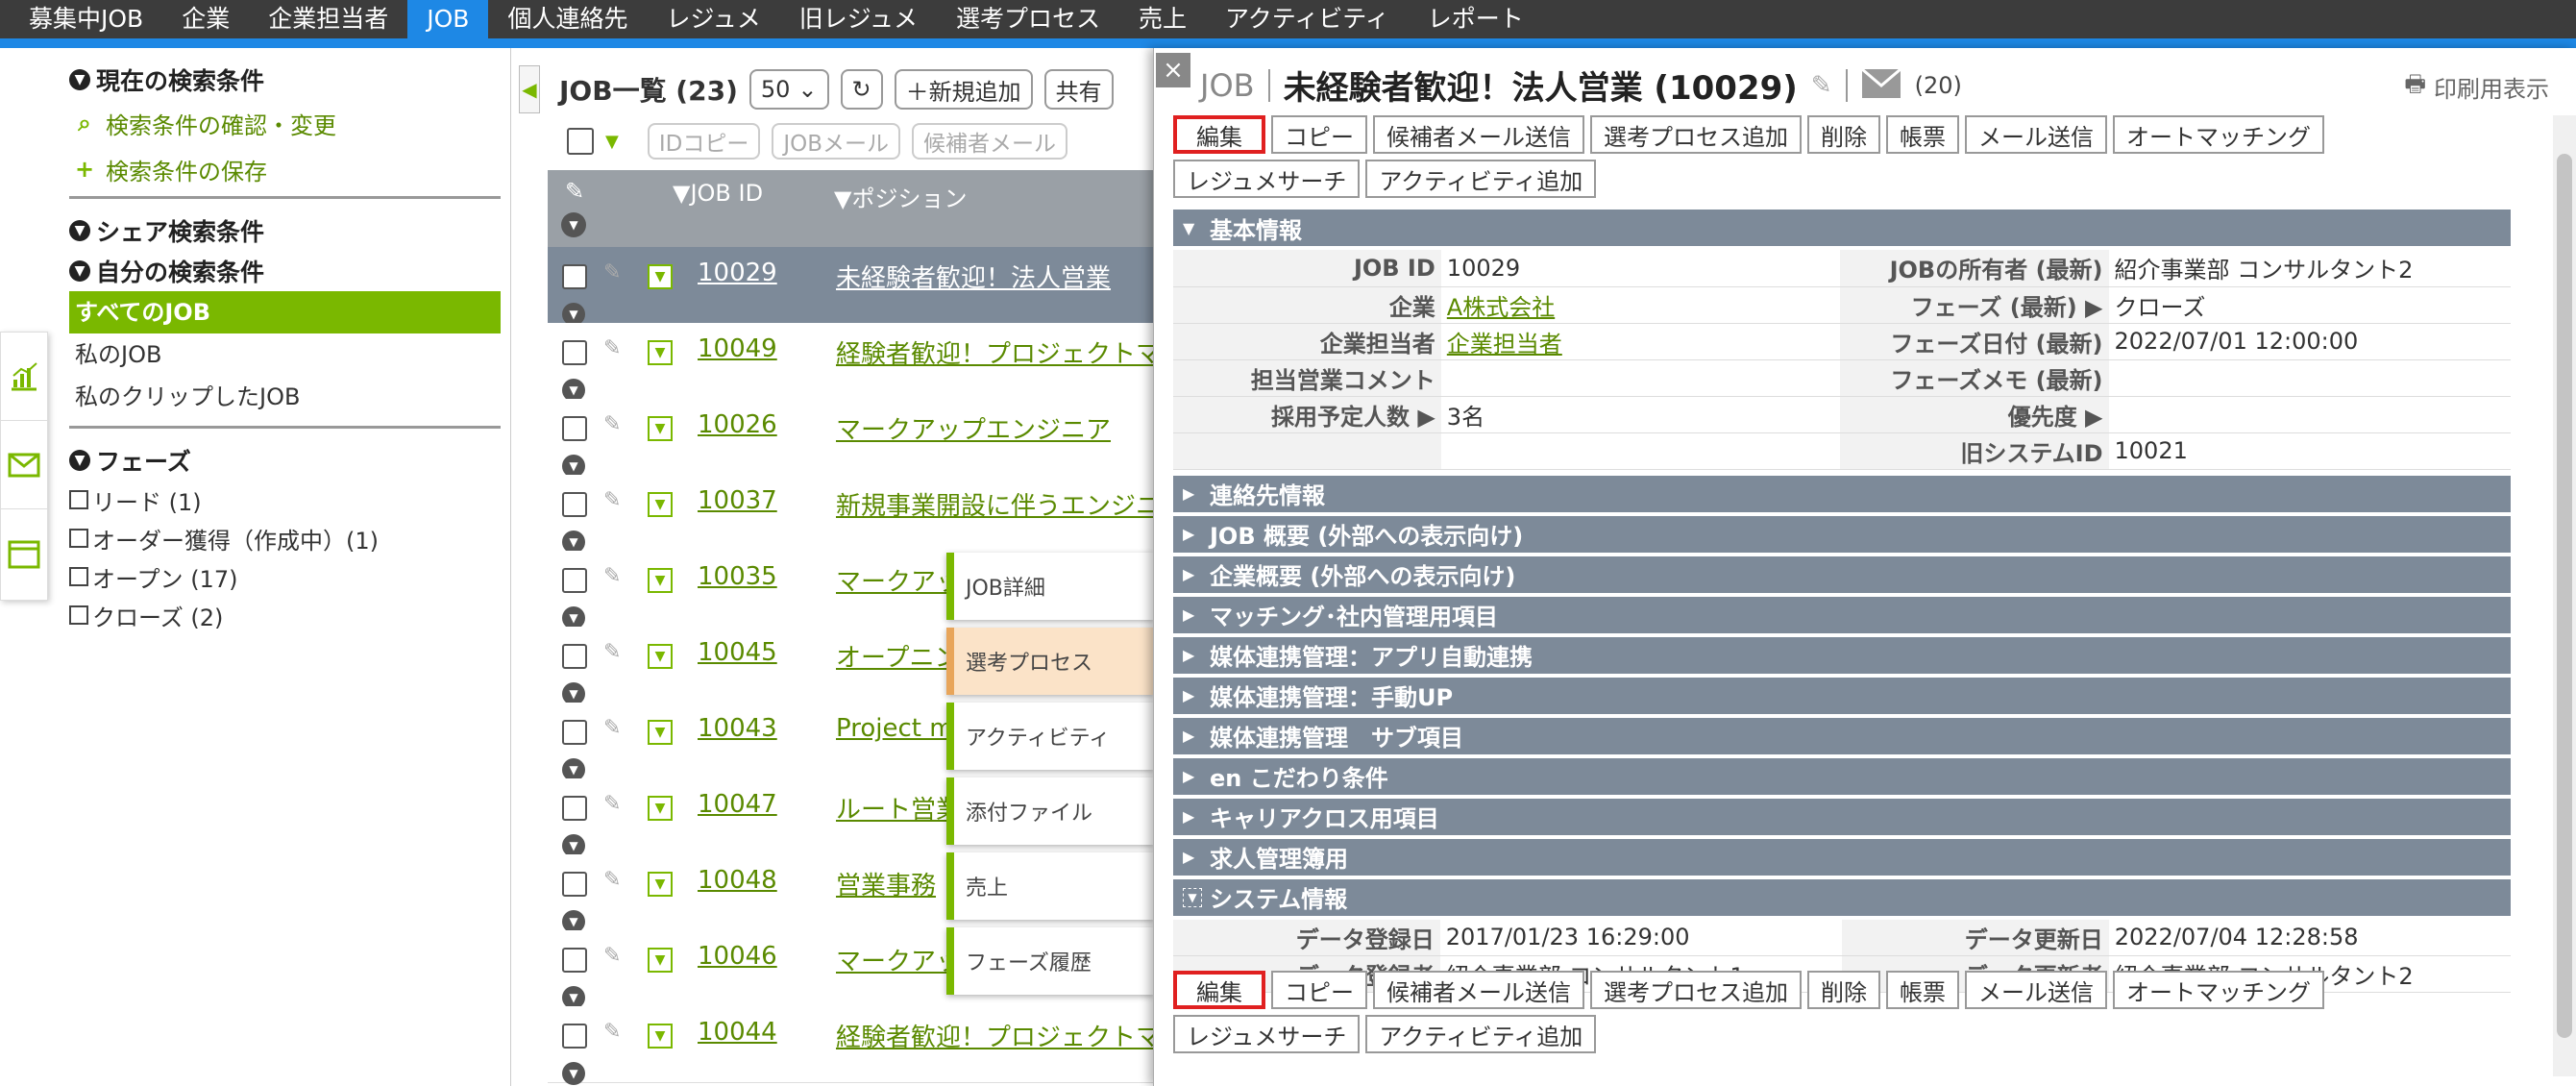 Image resolution: width=2576 pixels, height=1086 pixels. What do you see at coordinates (1049, 736) in the screenshot?
I see `detail-tab: アクティビティ` at bounding box center [1049, 736].